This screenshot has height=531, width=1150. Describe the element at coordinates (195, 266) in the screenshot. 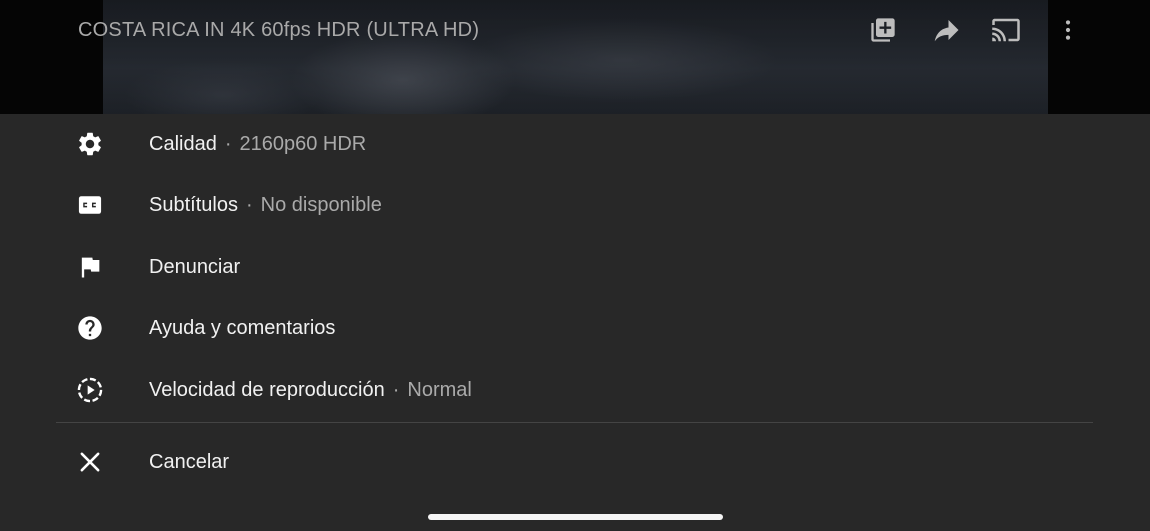

I see `menu-item-label: Denunciar` at that location.